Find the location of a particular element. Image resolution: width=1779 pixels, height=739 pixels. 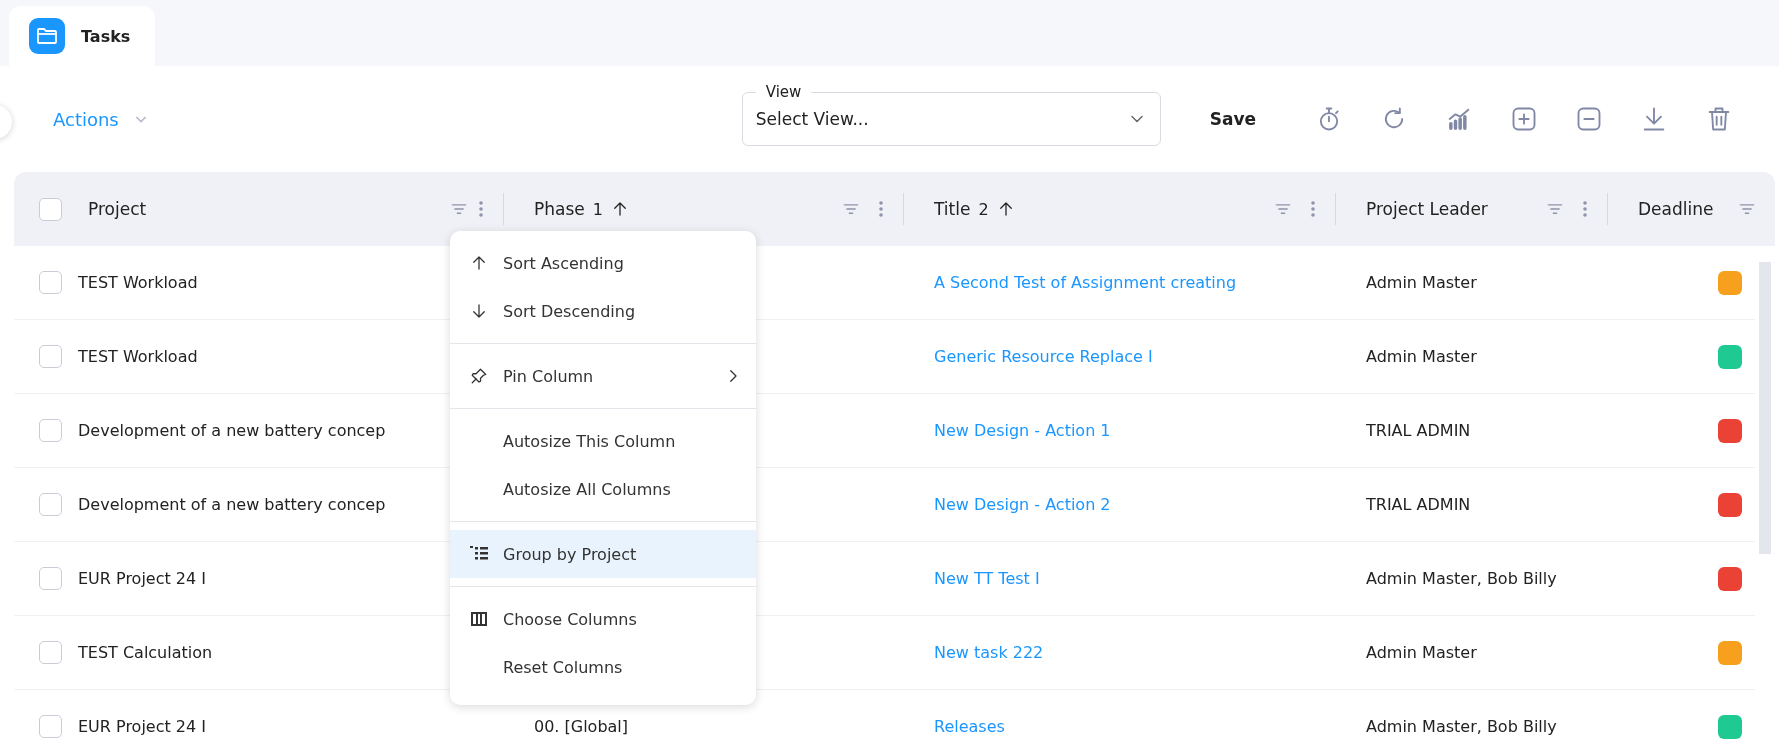

menu-item: Pin Column is located at coordinates (603, 376).